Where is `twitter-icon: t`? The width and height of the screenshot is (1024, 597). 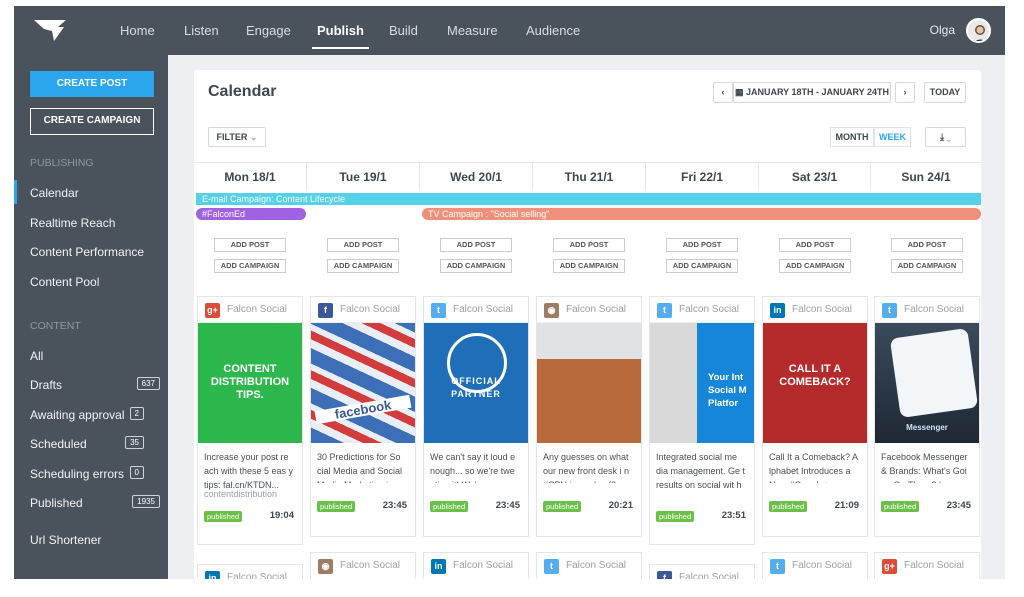
twitter-icon: t is located at coordinates (551, 566).